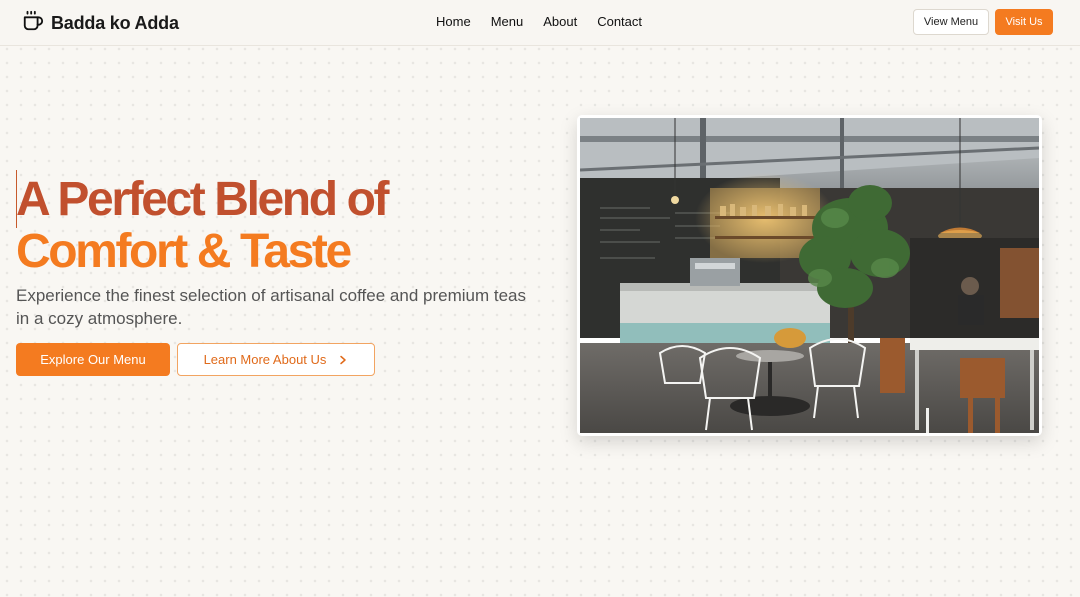  Describe the element at coordinates (619, 21) in the screenshot. I see `nav-link-contact: Contact` at that location.